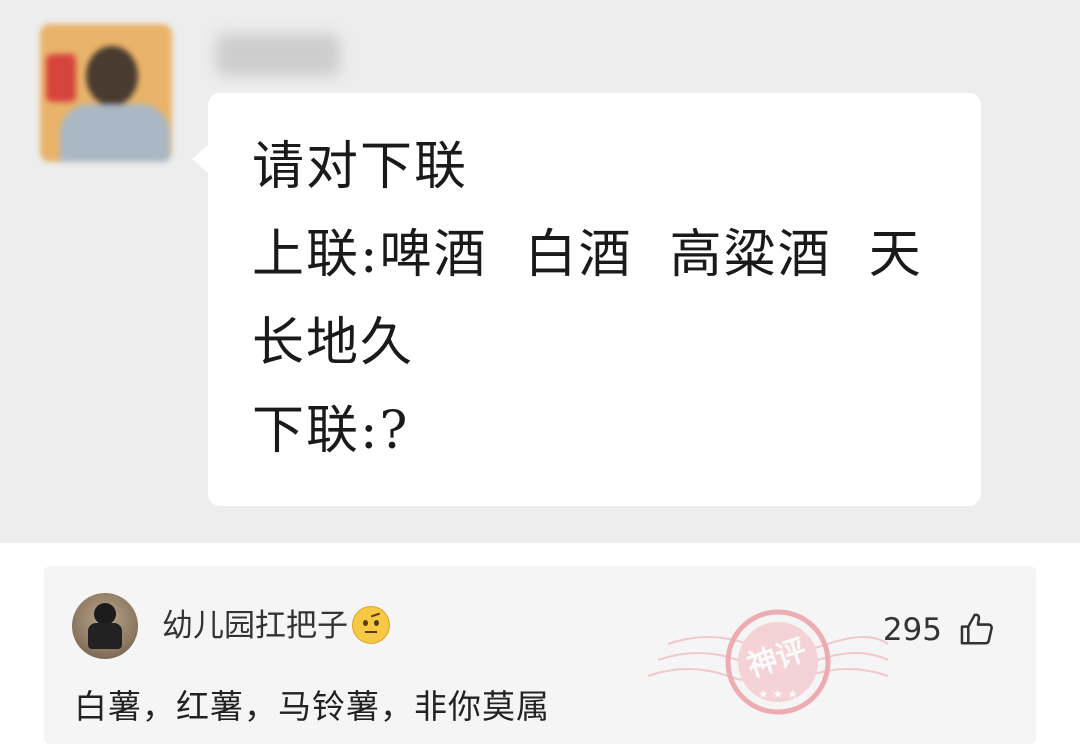 This screenshot has width=1080, height=744. I want to click on god-comment-stamp-icon: 神评 ★ ★ ★, so click(768, 662).